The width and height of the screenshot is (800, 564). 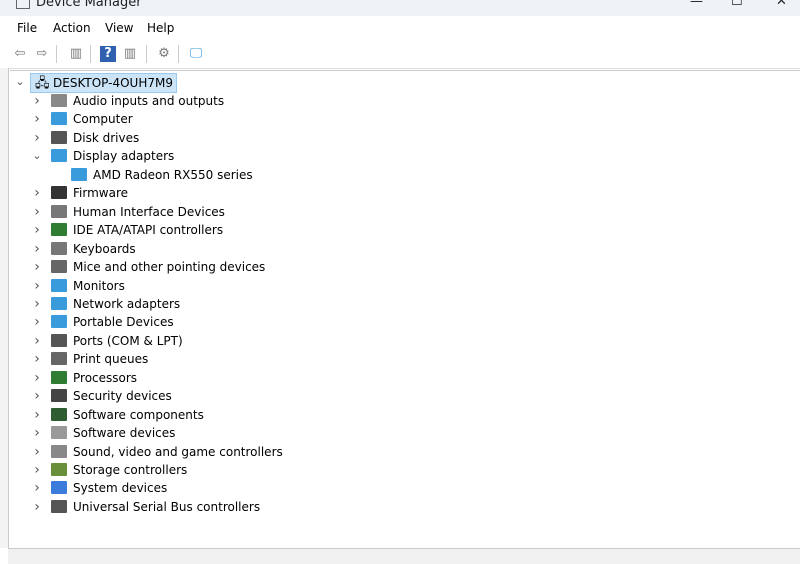 What do you see at coordinates (360, 507) in the screenshot?
I see `tree-item: › Universal Serial Bus controllers` at bounding box center [360, 507].